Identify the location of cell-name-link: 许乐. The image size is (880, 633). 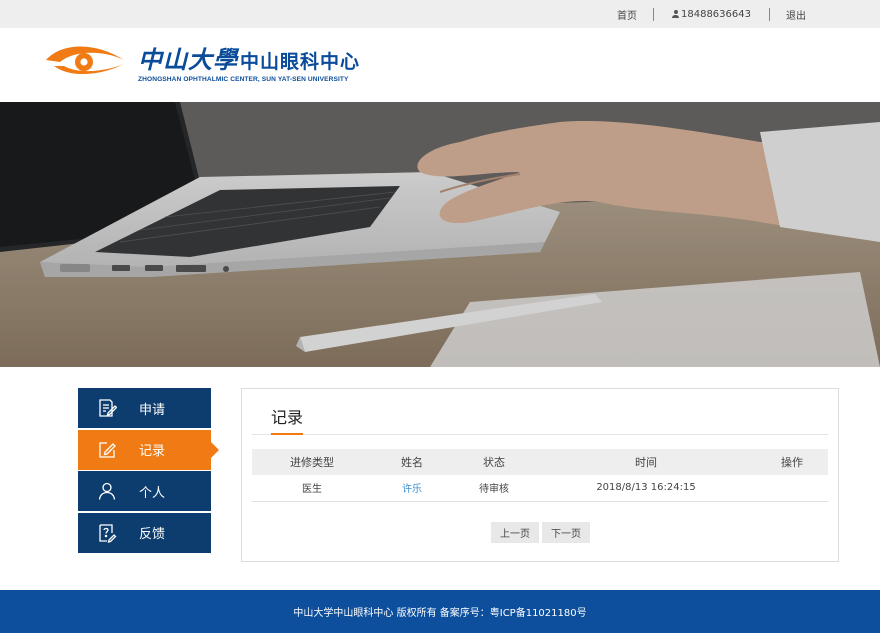
(412, 489).